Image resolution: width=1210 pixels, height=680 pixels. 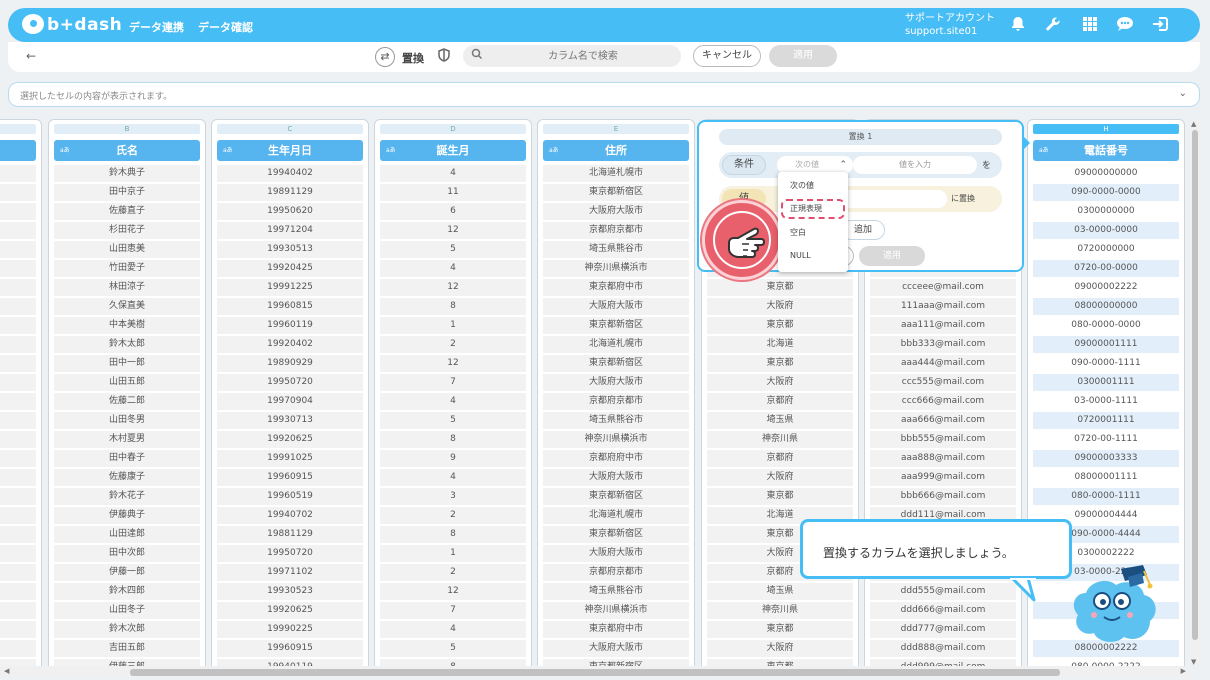 What do you see at coordinates (1106, 306) in the screenshot?
I see `table-cell: 08000000000` at bounding box center [1106, 306].